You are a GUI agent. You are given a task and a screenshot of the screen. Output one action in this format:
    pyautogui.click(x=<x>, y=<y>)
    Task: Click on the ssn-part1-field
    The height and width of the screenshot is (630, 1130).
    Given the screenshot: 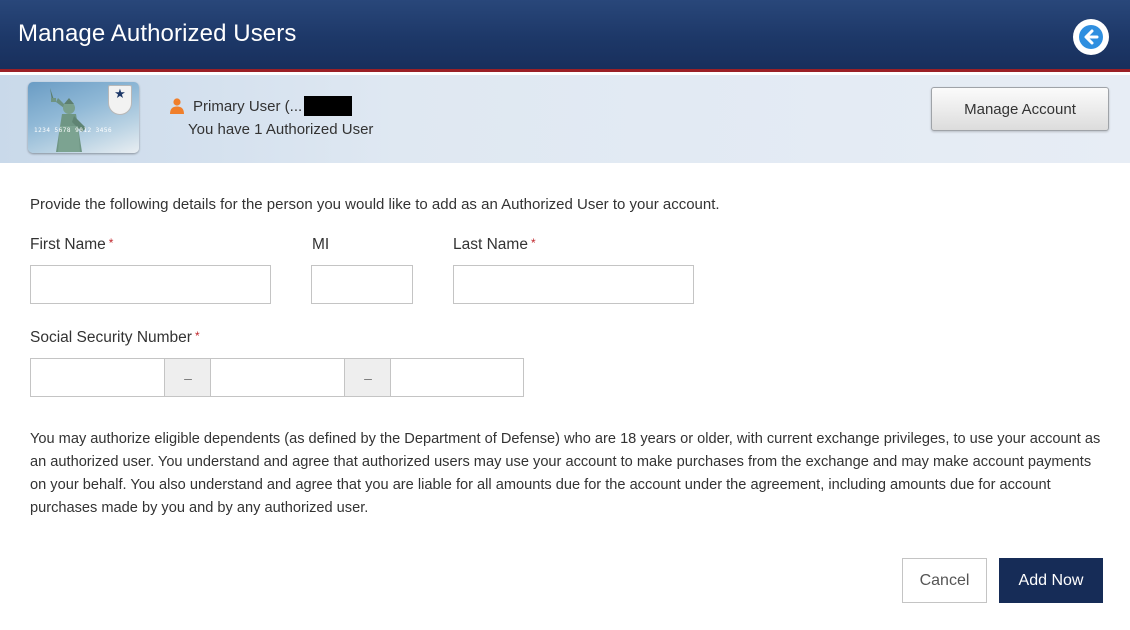 What is the action you would take?
    pyautogui.click(x=97, y=377)
    